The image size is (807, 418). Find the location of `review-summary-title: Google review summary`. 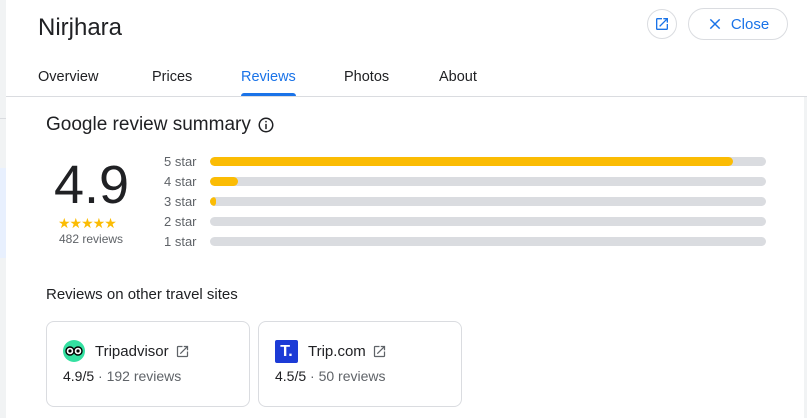

review-summary-title: Google review summary is located at coordinates (148, 124).